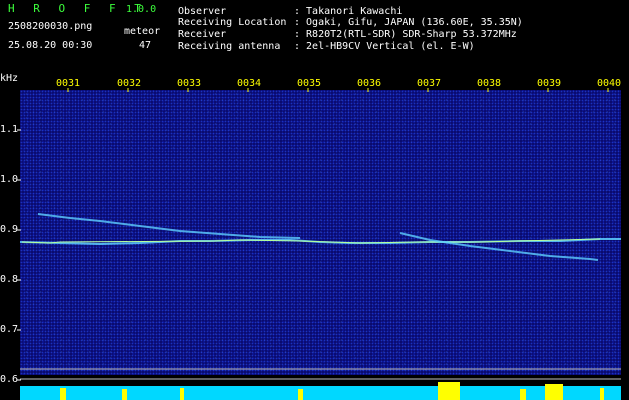  I want to click on drift-trace, so click(169, 226).